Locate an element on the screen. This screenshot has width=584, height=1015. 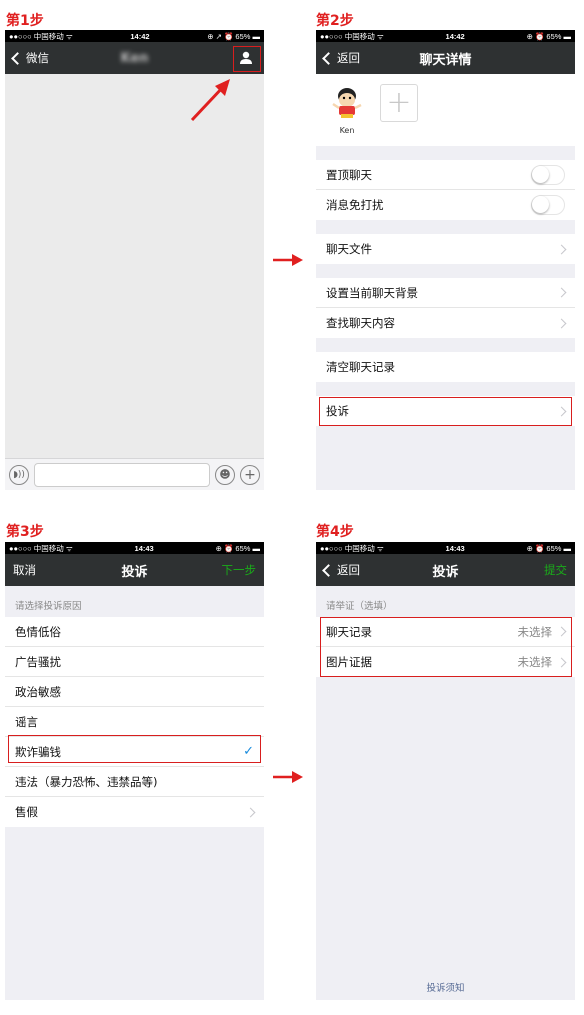
voice-icon: ◗)) is located at coordinates (19, 474).